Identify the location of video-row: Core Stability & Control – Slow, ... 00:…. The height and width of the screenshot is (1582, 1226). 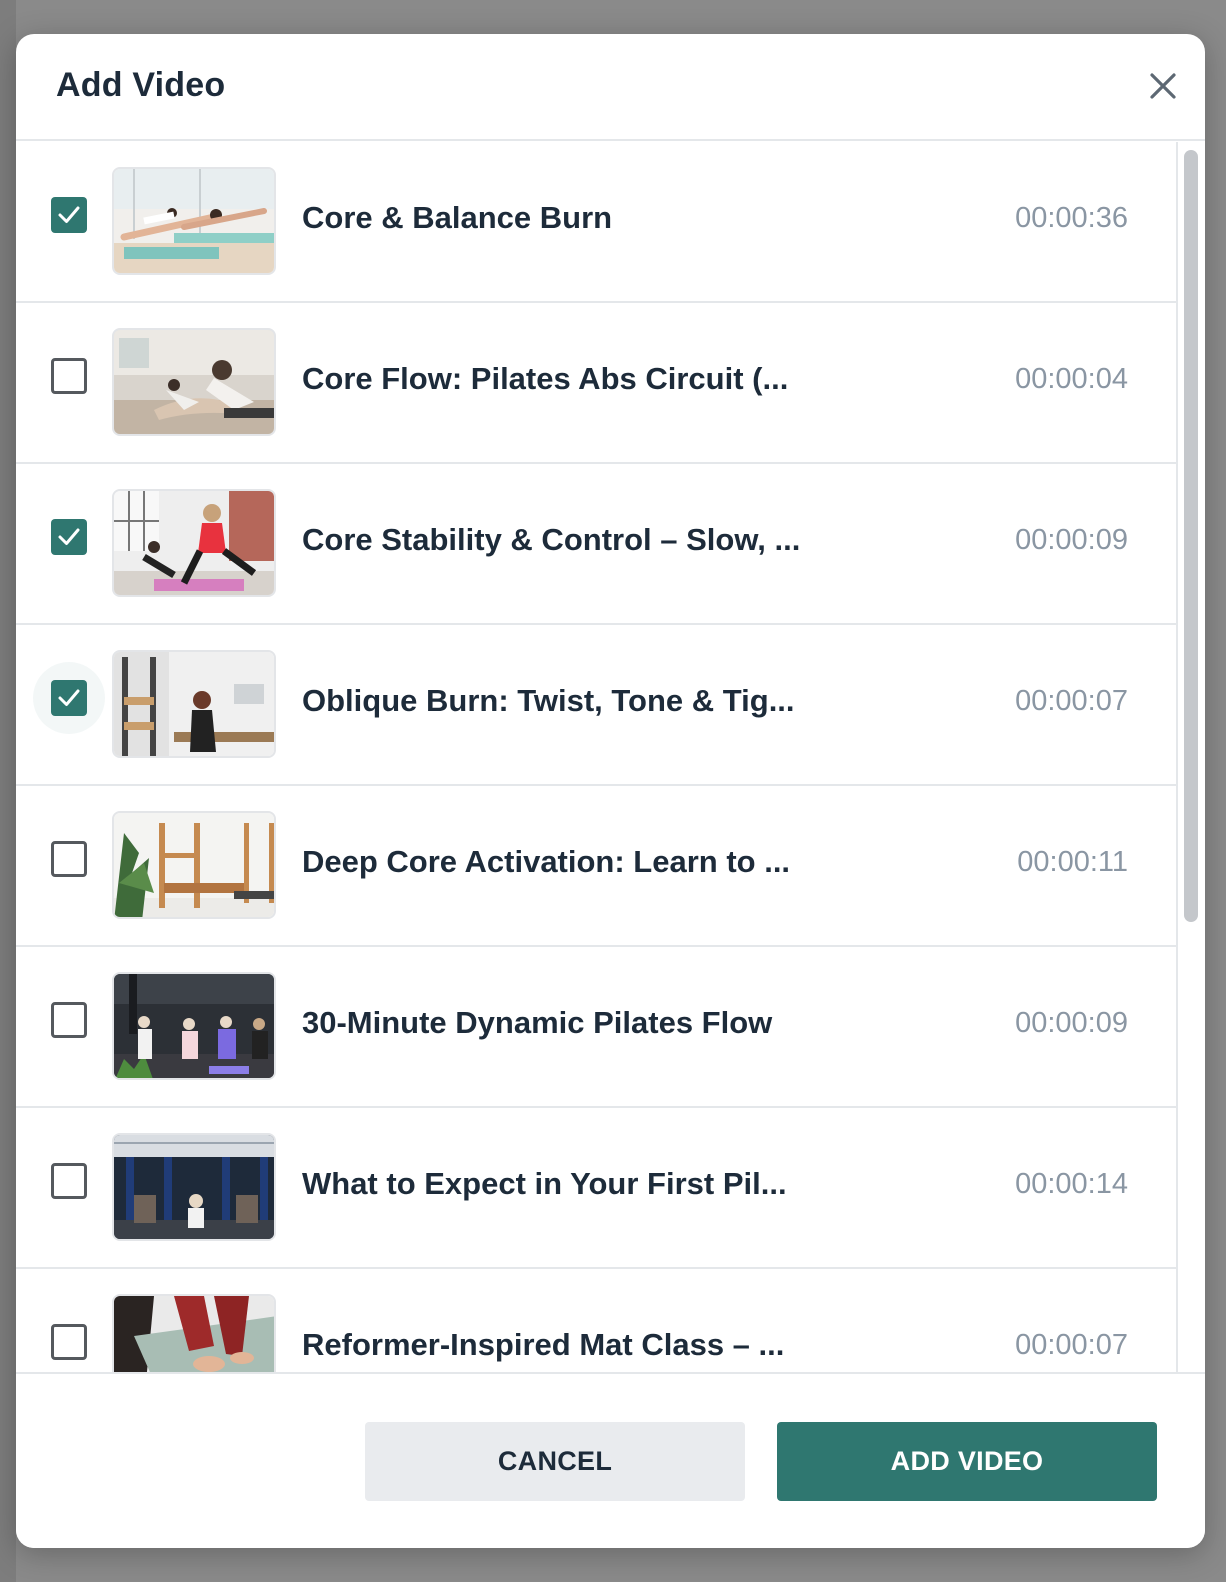
(596, 544).